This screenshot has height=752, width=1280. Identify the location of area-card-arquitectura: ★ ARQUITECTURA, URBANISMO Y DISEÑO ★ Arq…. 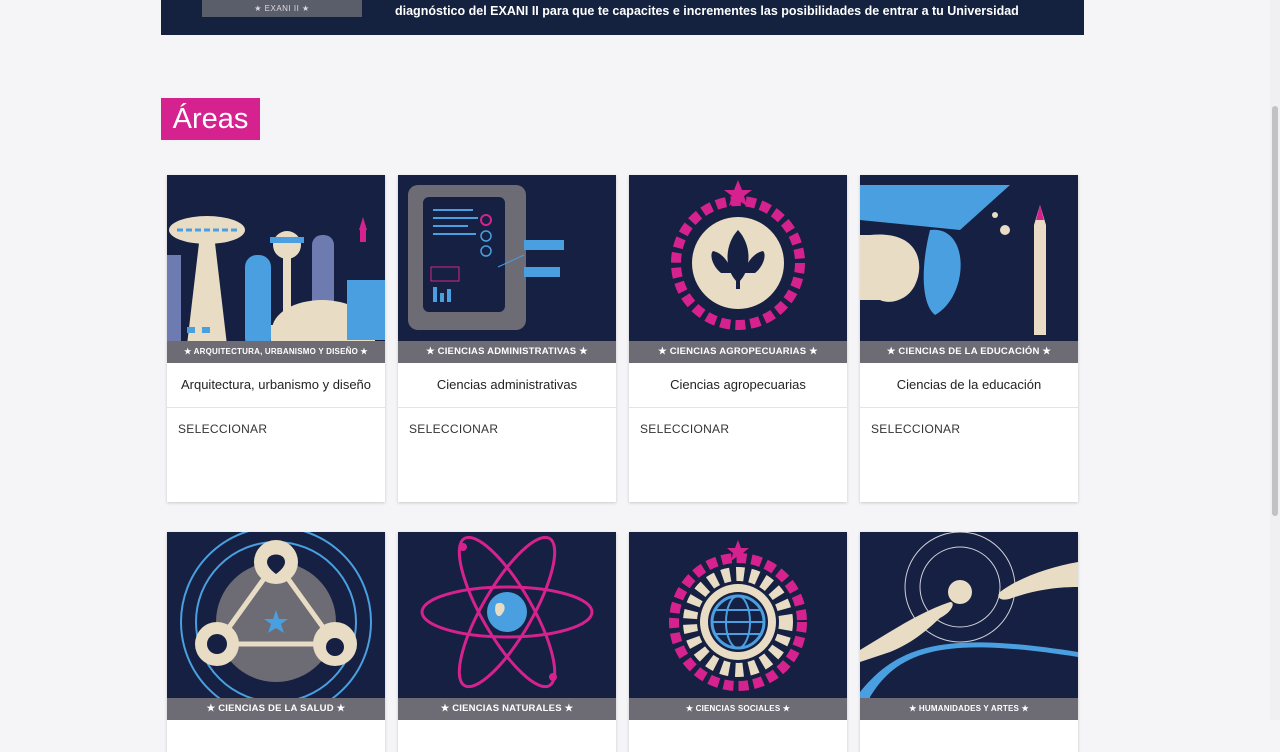
(276, 338).